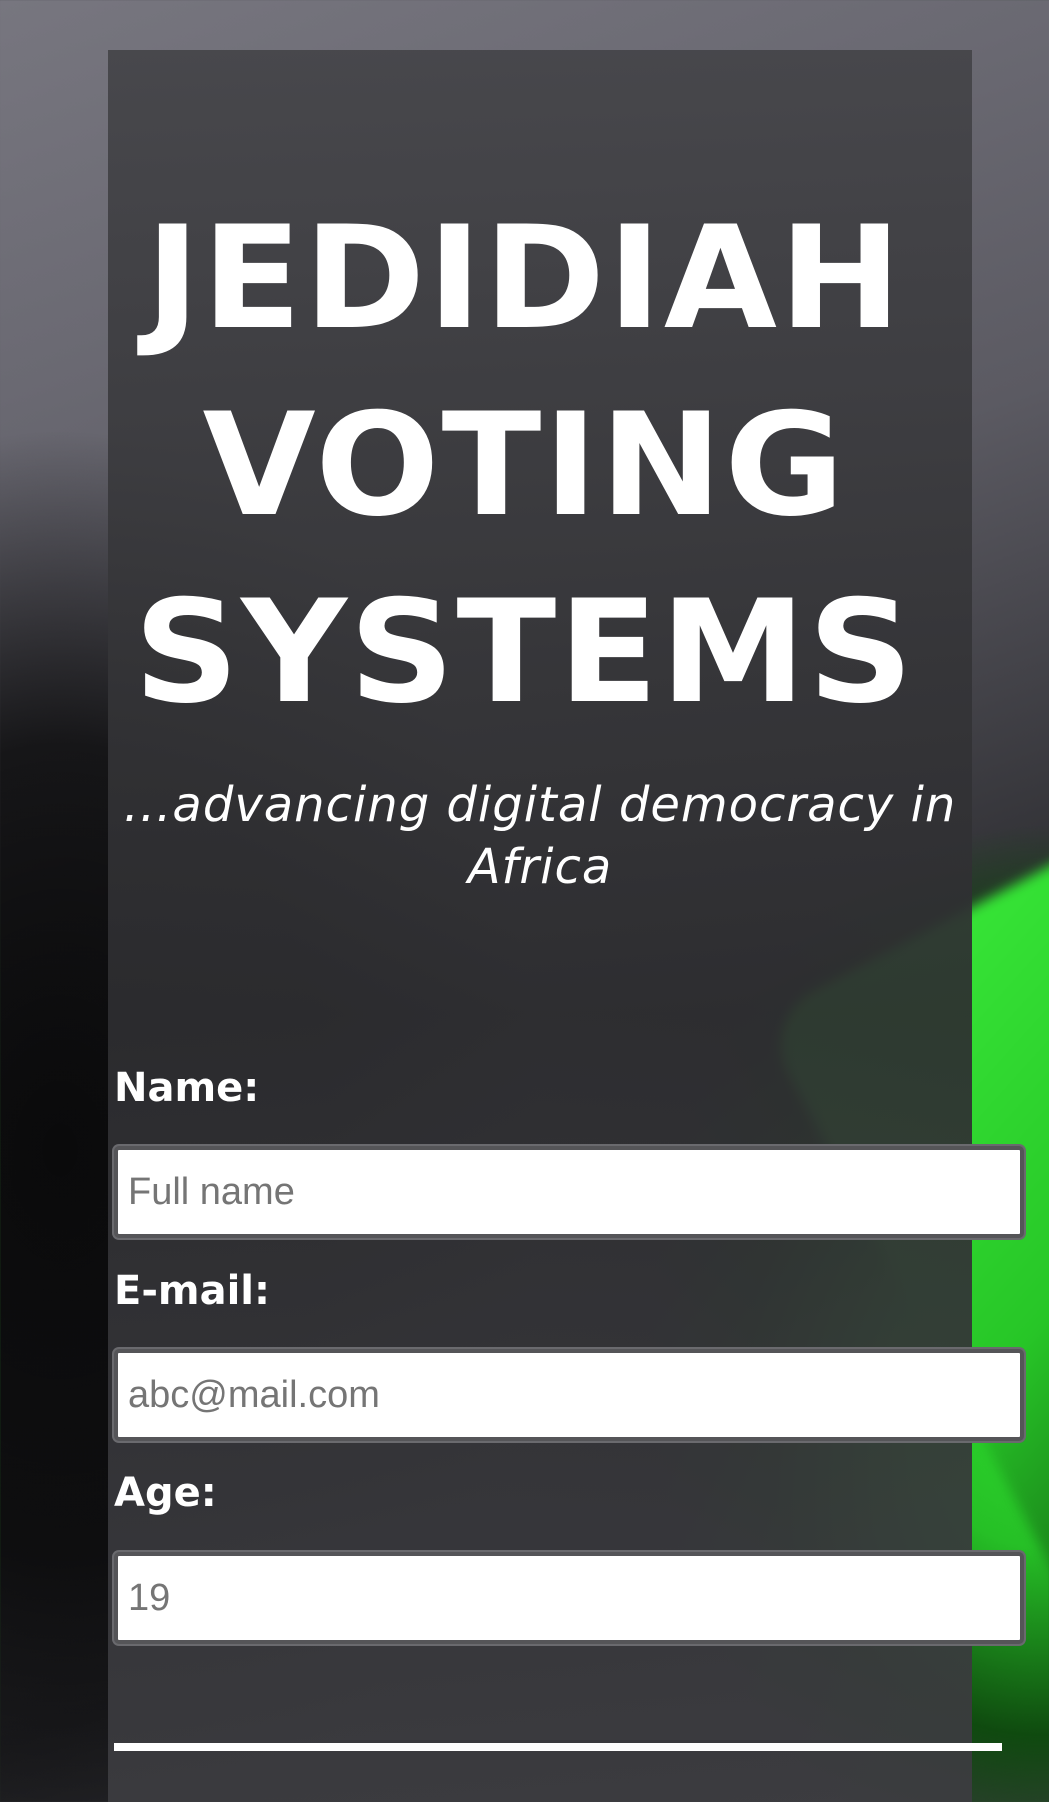  I want to click on title-line-2: VOTING, so click(524, 465).